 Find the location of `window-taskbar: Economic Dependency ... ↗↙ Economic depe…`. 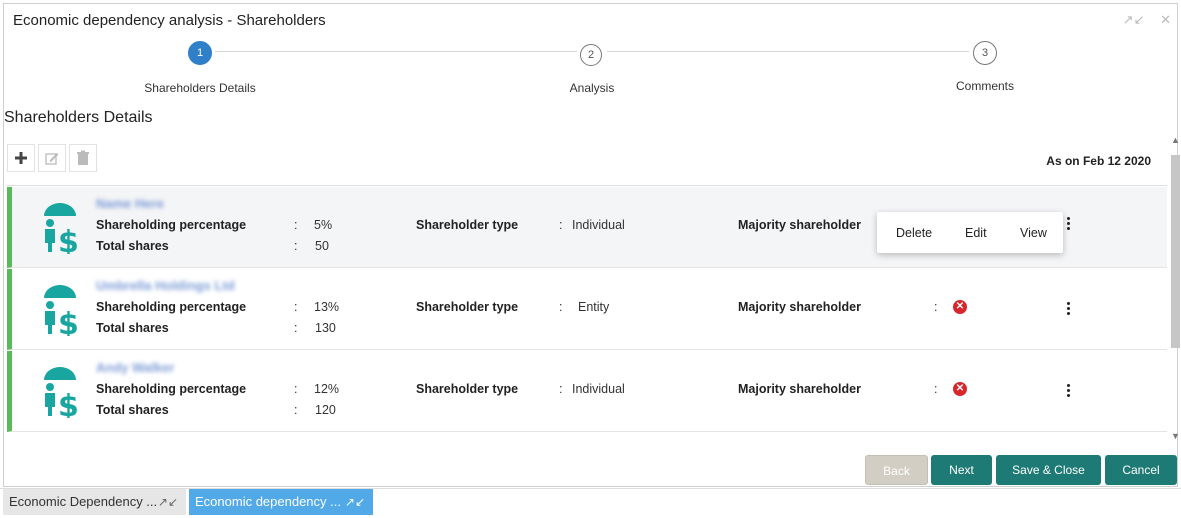

window-taskbar: Economic Dependency ... ↗↙ Economic depe… is located at coordinates (590, 503).